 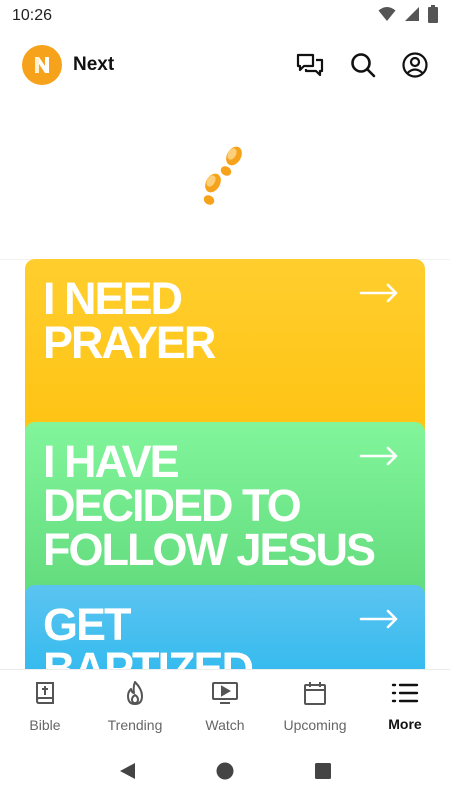 I want to click on nav-item-bible: Bible, so click(x=45, y=706).